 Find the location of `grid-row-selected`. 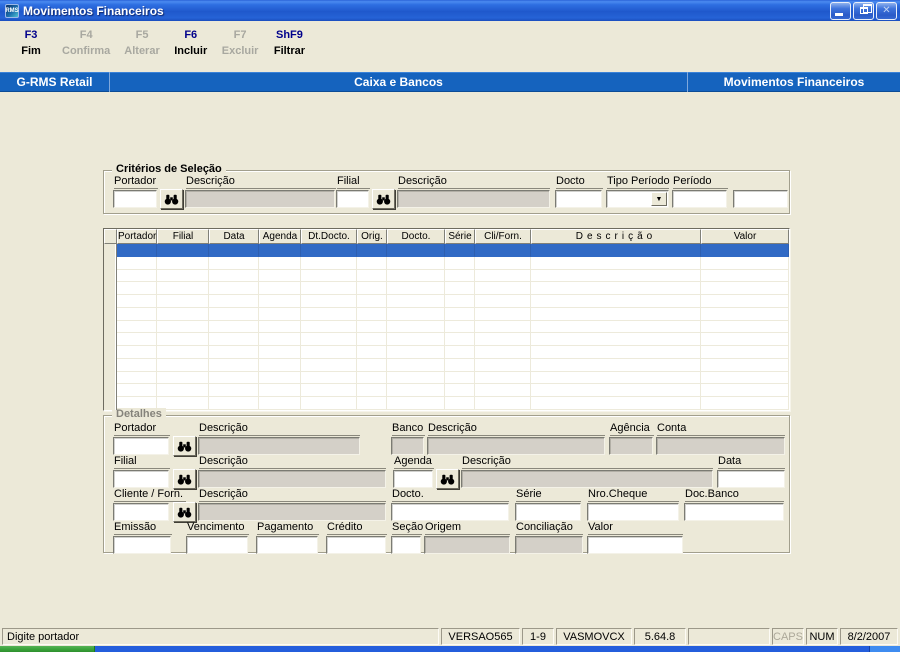

grid-row-selected is located at coordinates (453, 250).